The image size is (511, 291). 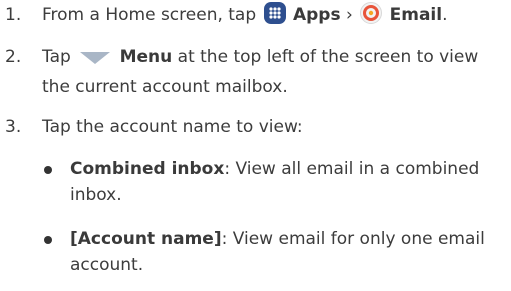 What do you see at coordinates (316, 15) in the screenshot?
I see `apps-label: Apps` at bounding box center [316, 15].